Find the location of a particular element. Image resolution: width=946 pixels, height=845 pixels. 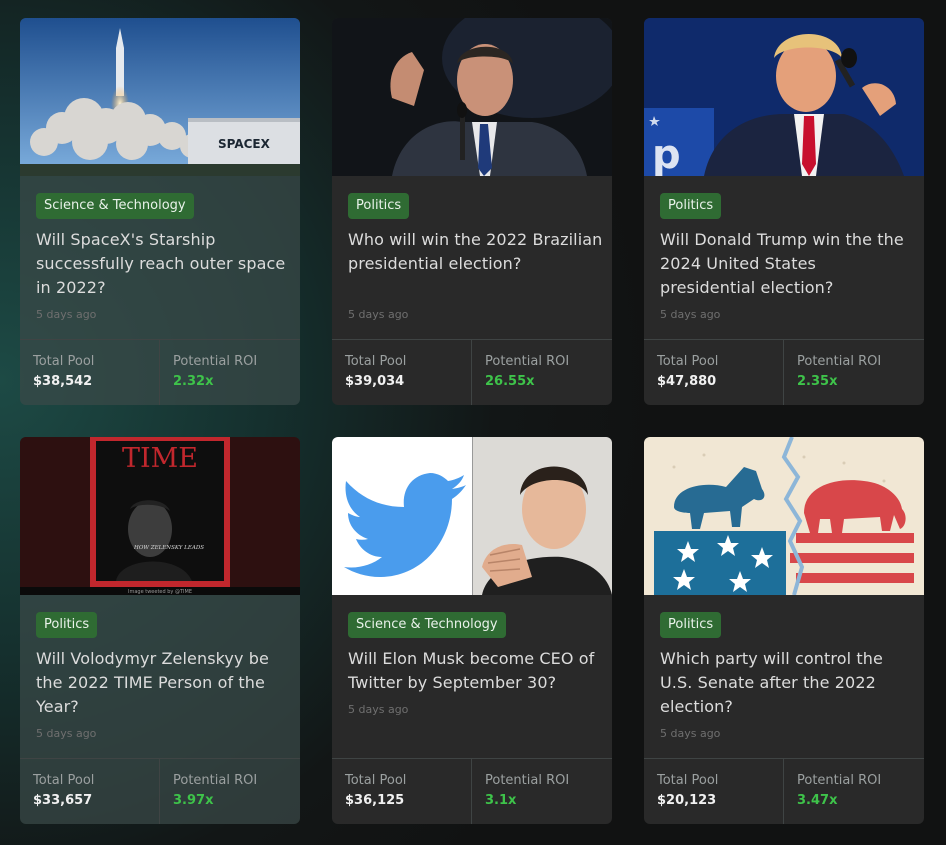

potential-roi-value: 3.1x is located at coordinates (501, 800).